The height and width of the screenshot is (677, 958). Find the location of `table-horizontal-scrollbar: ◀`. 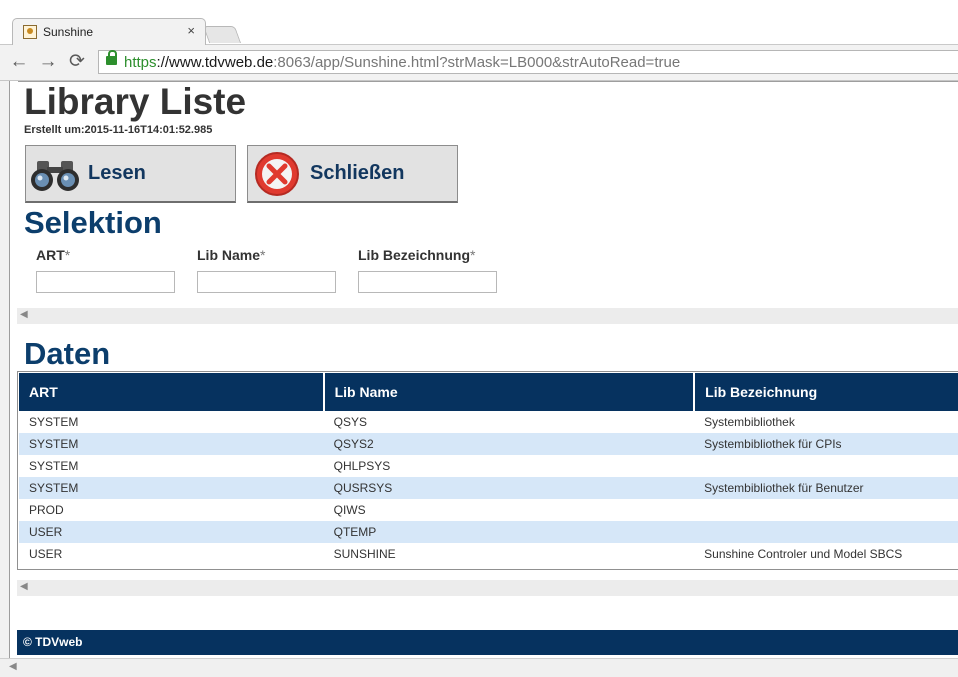

table-horizontal-scrollbar: ◀ is located at coordinates (487, 588).